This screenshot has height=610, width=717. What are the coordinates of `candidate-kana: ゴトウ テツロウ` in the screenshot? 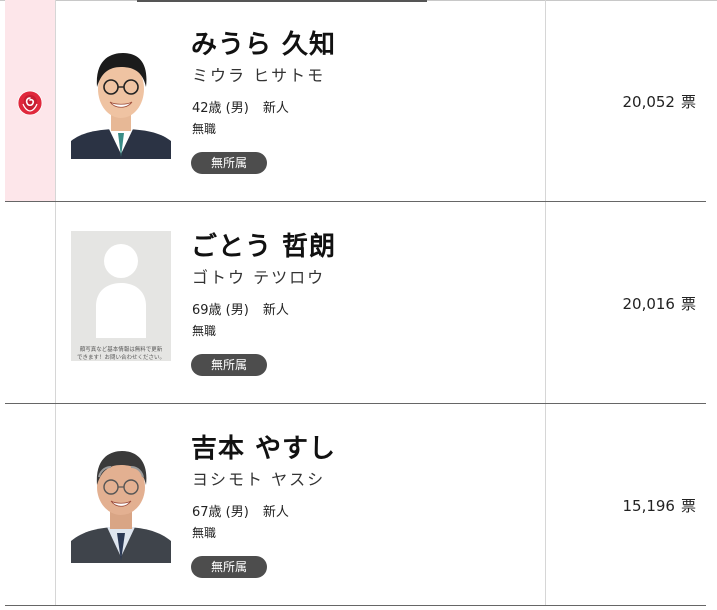 It's located at (259, 277).